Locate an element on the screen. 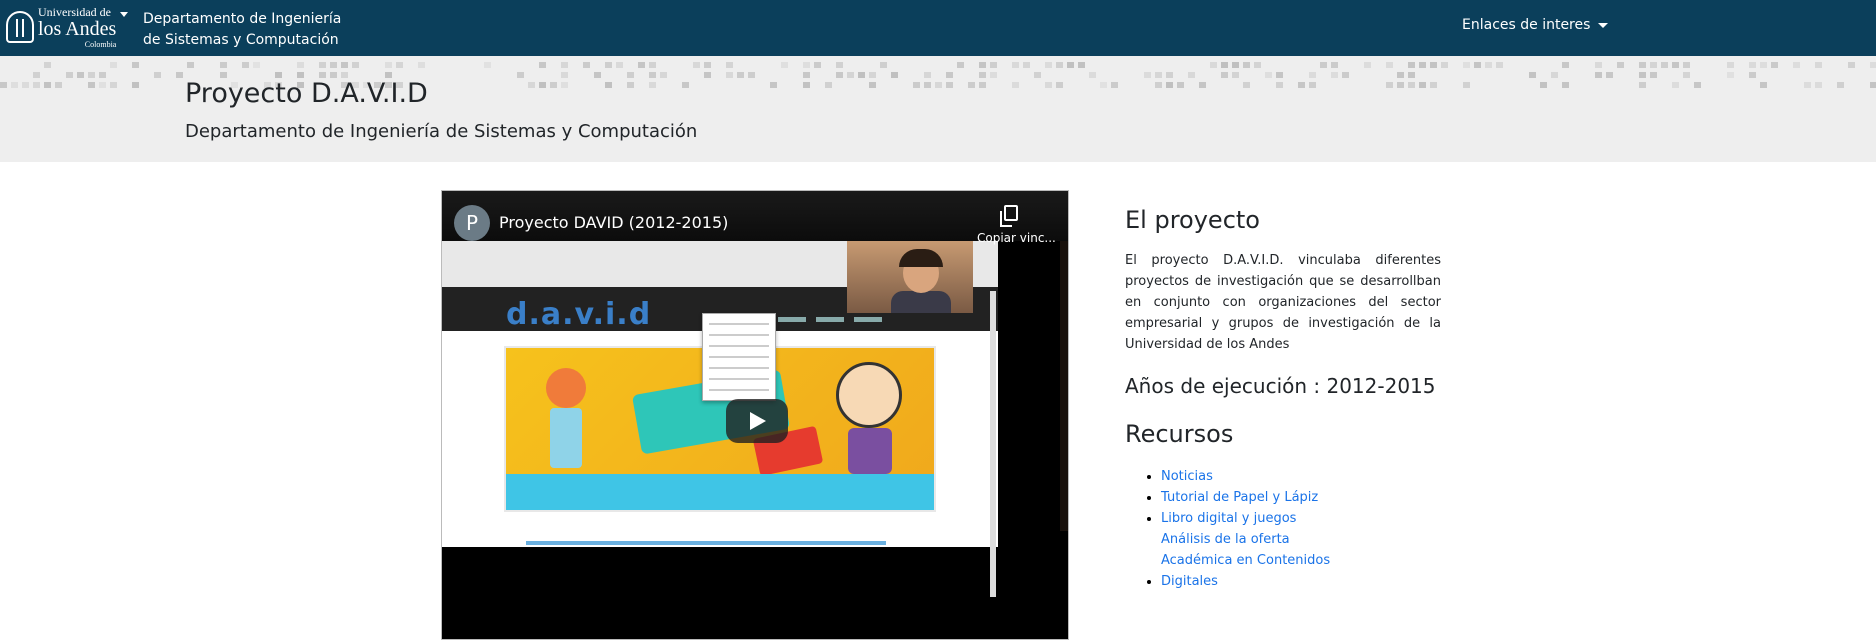 This screenshot has height=642, width=1876. logo-dropdown-caret-icon is located at coordinates (124, 14).